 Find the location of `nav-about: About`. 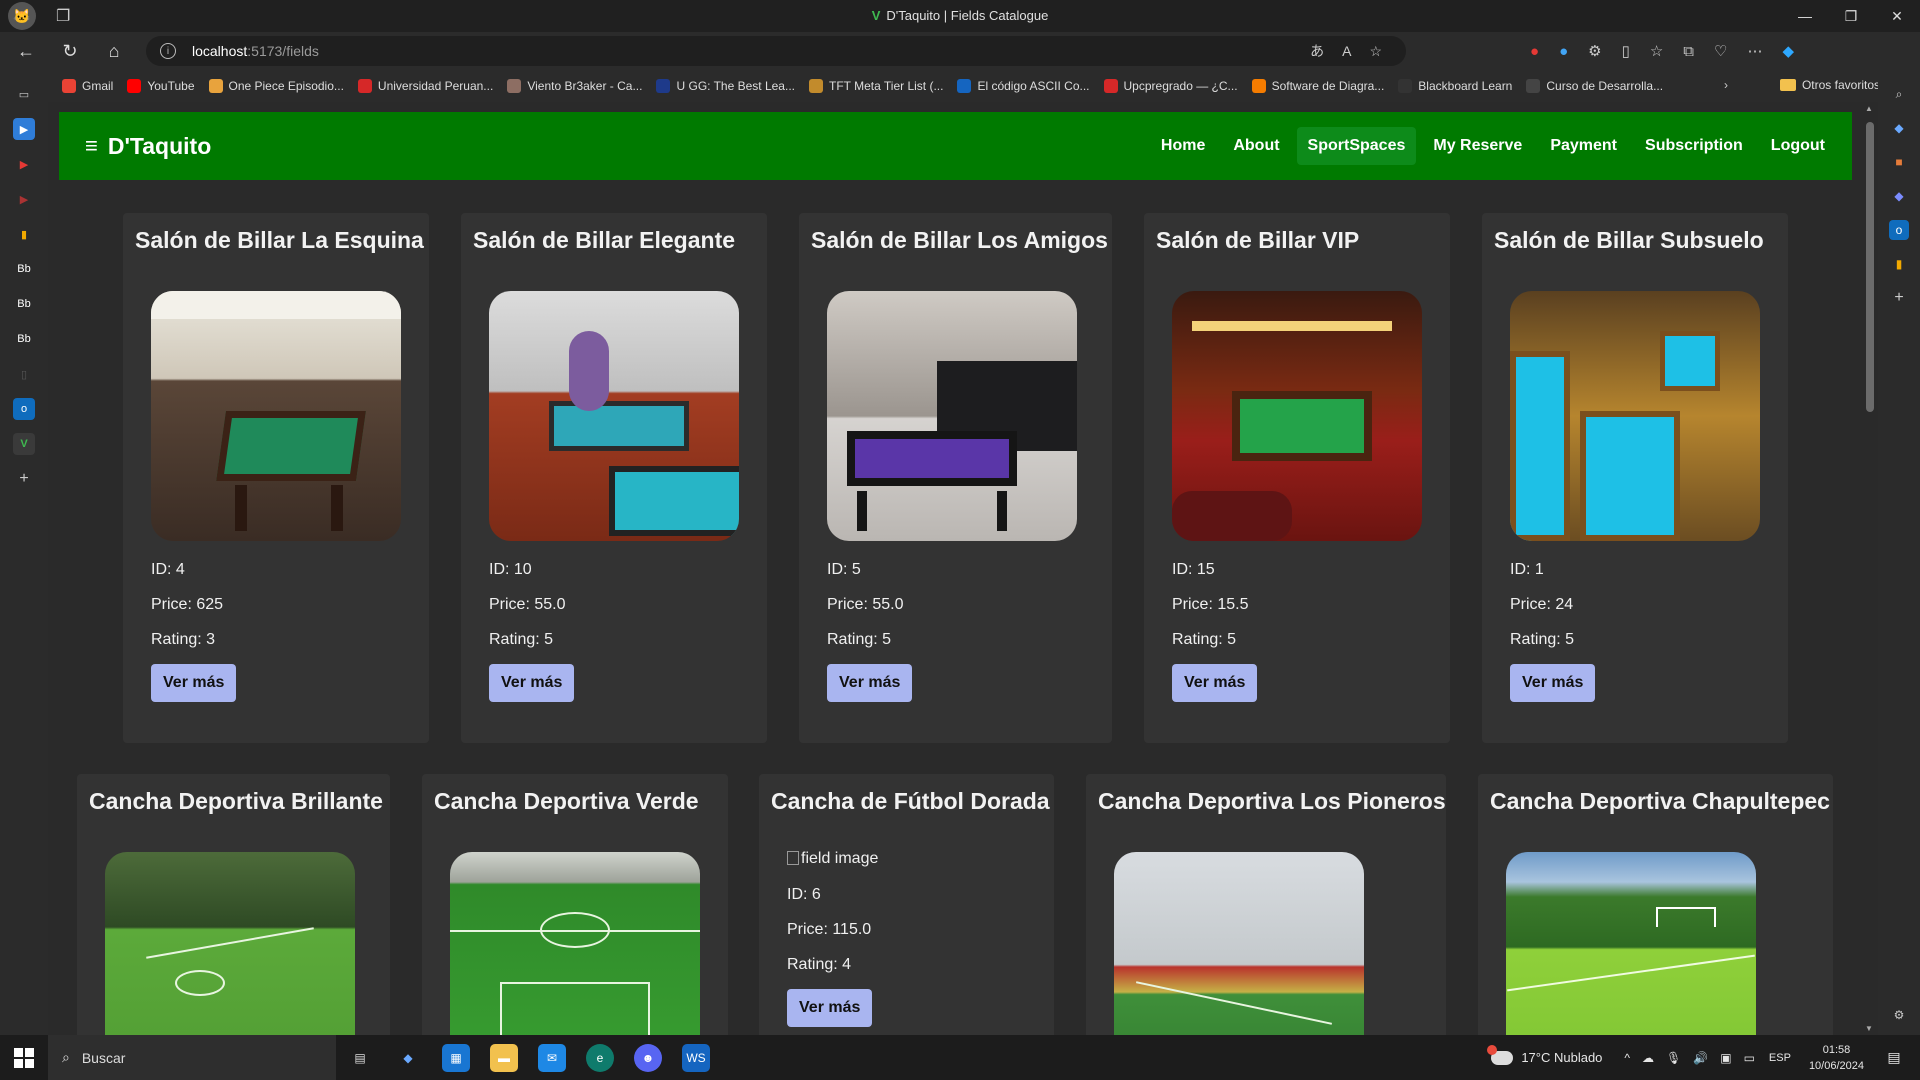

nav-about: About is located at coordinates (1256, 146).